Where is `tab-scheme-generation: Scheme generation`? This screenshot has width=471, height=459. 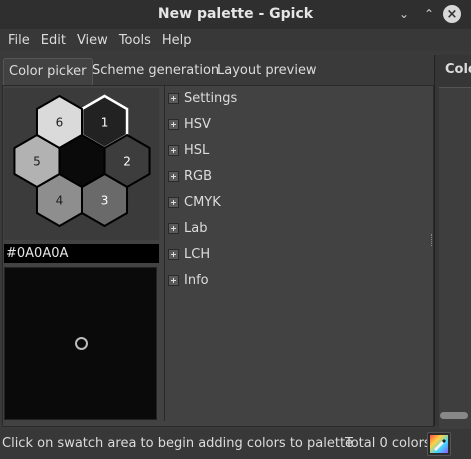 tab-scheme-generation: Scheme generation is located at coordinates (155, 71).